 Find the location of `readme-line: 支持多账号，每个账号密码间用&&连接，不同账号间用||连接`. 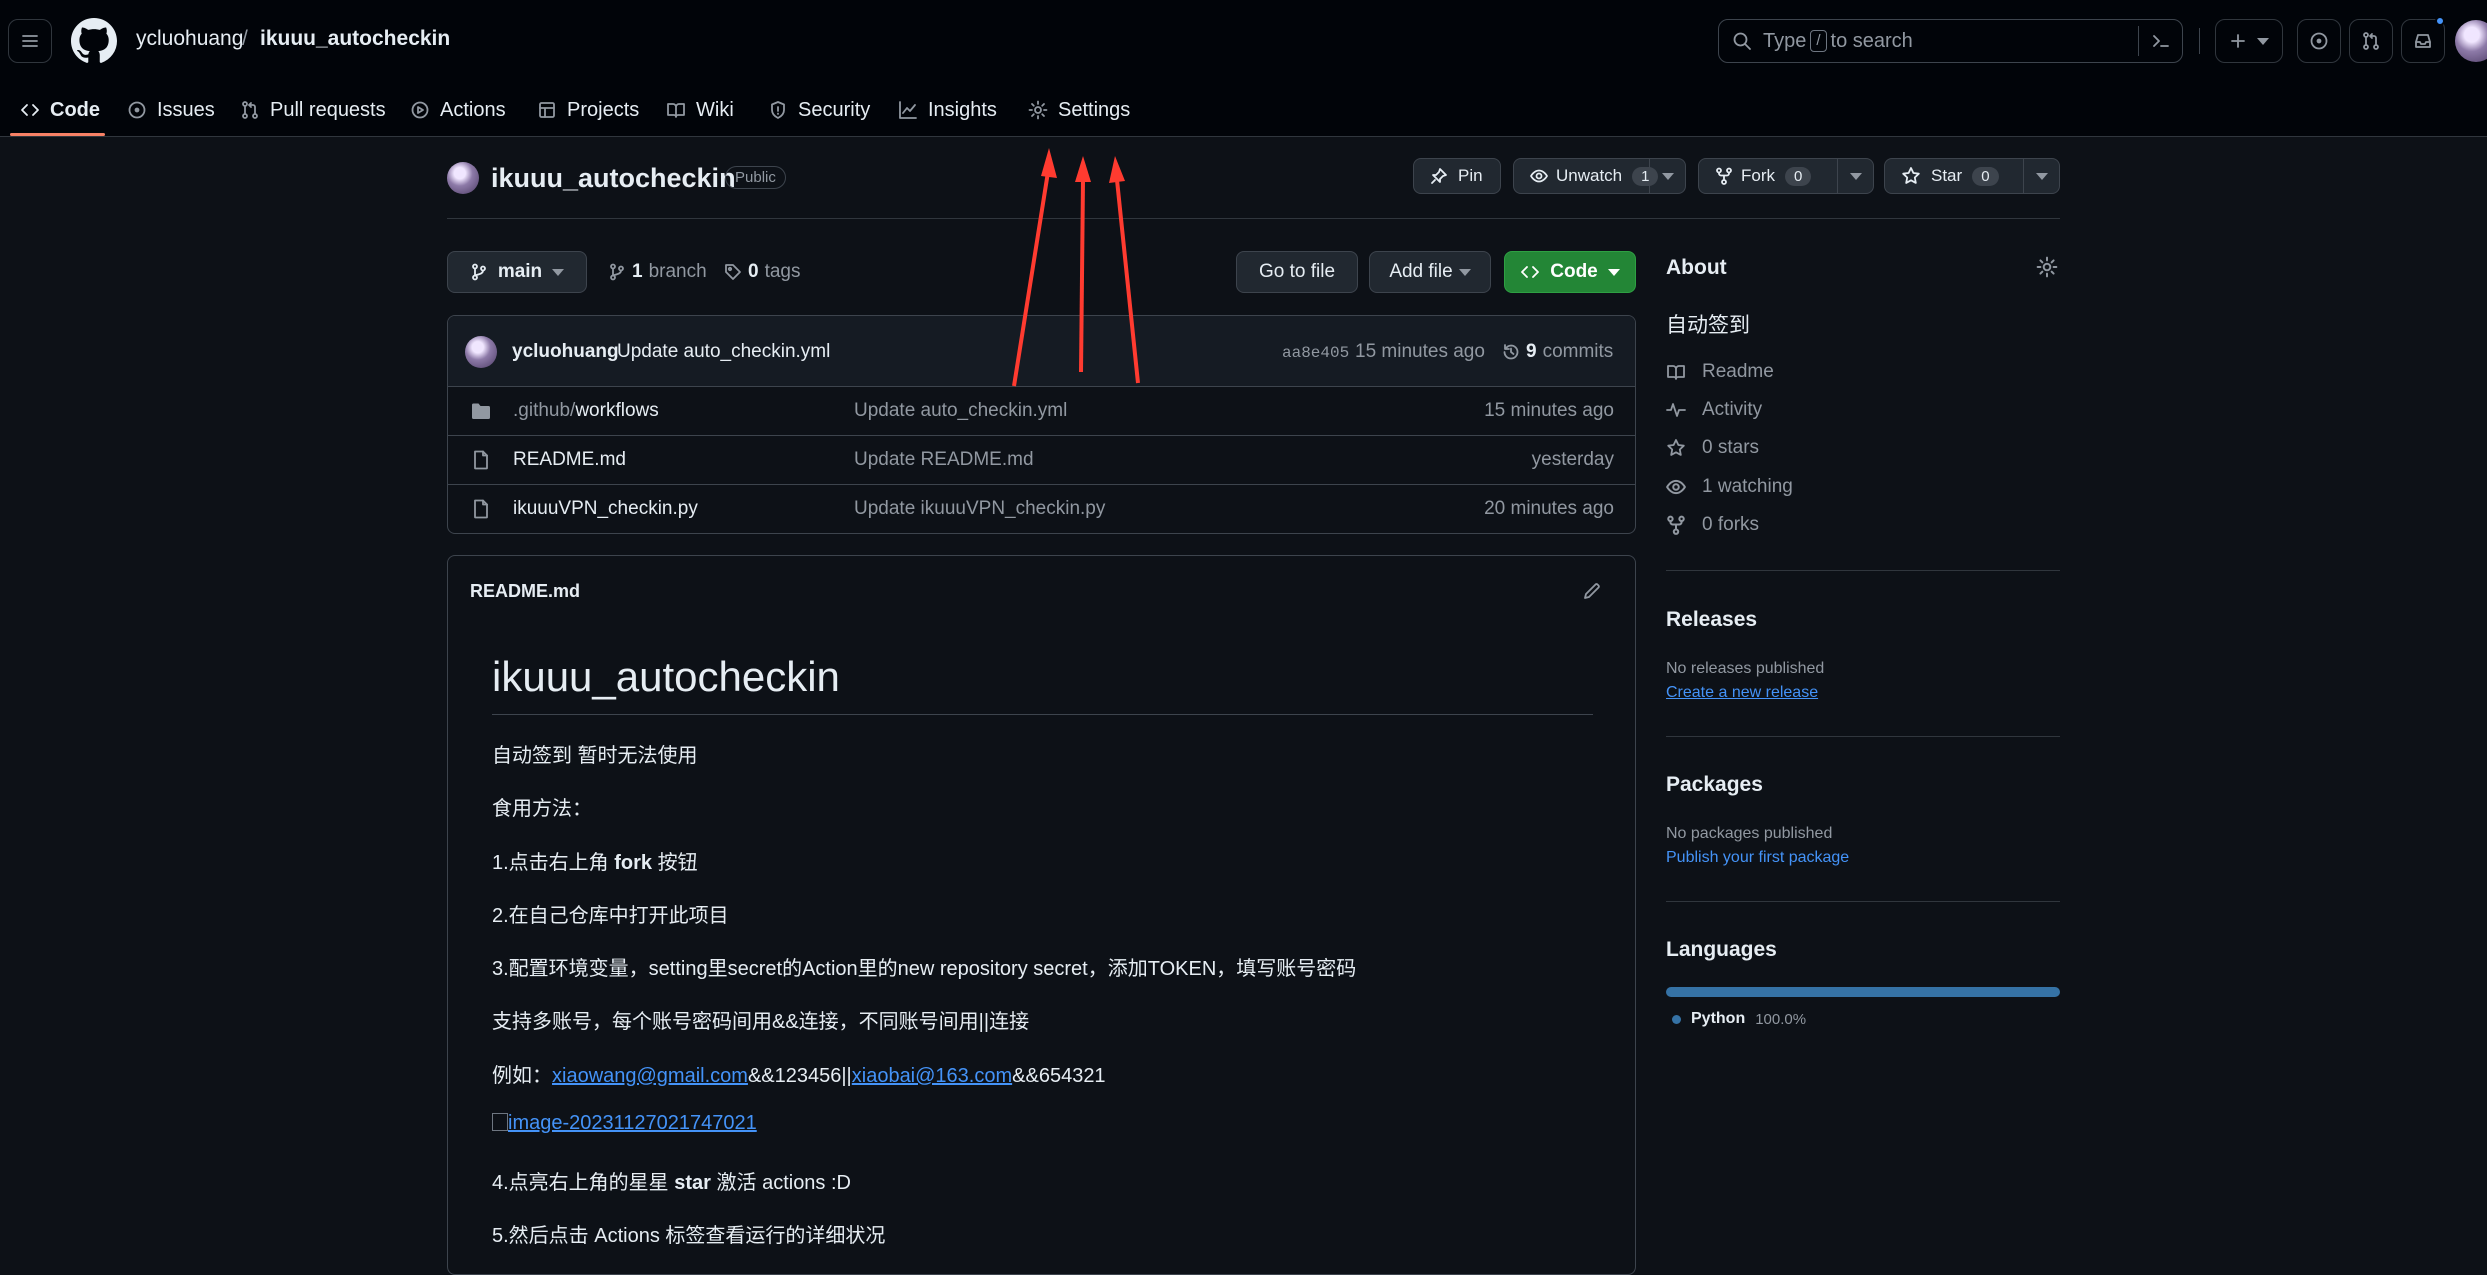

readme-line: 支持多账号，每个账号密码间用&&连接，不同账号间用||连接 is located at coordinates (761, 1022).